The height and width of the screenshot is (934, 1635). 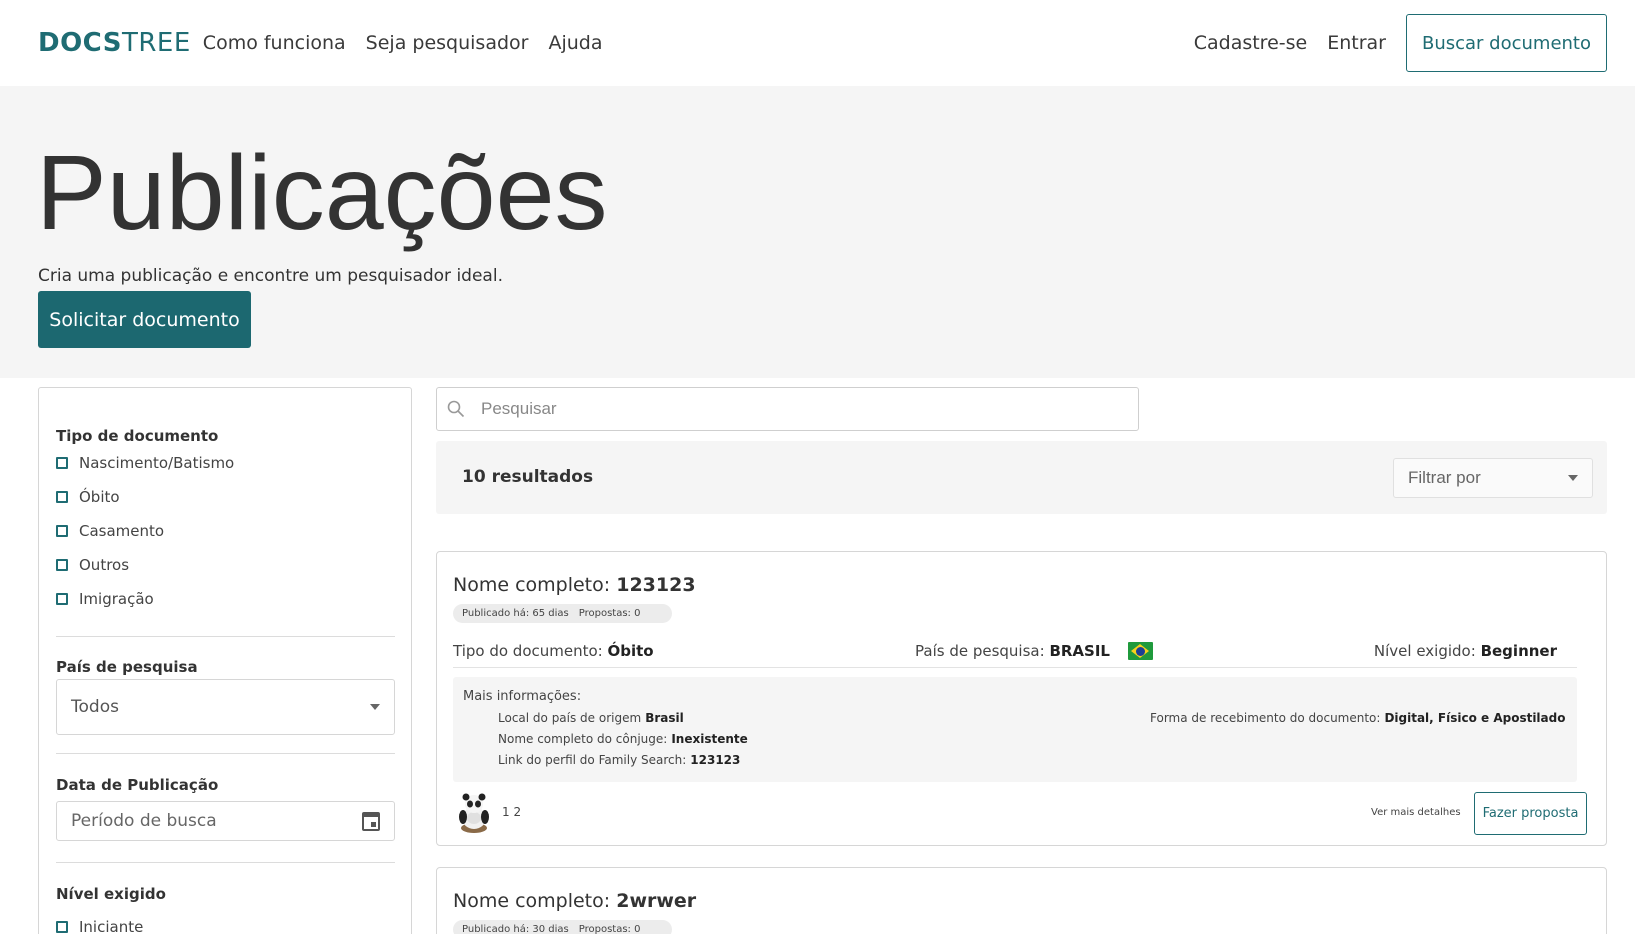 I want to click on results-count: 10 resultados, so click(x=528, y=477).